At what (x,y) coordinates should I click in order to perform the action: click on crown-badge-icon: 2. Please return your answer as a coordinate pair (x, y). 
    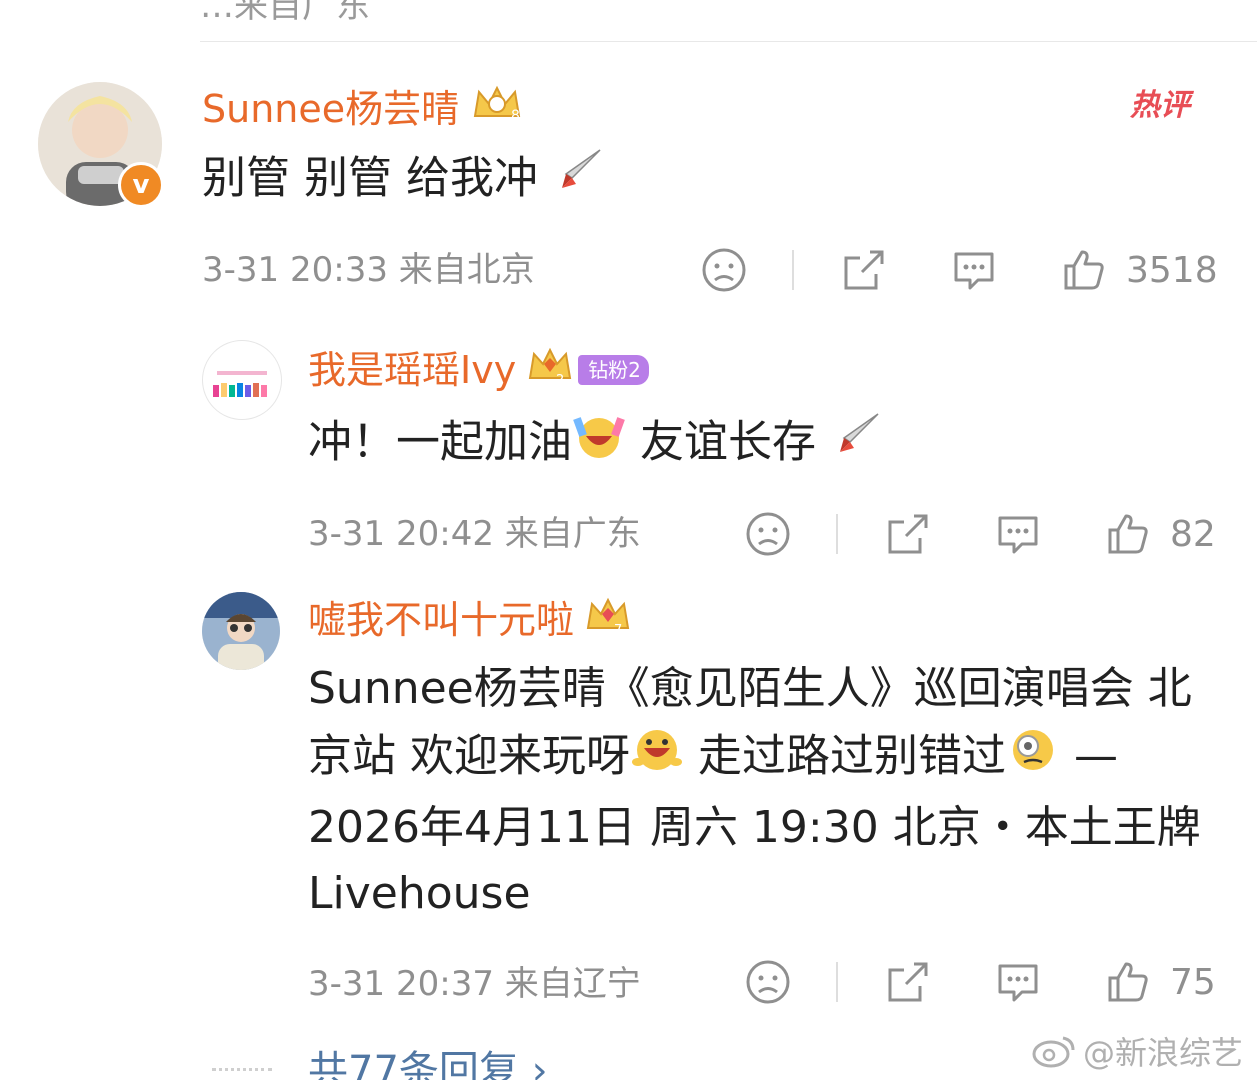
    Looking at the image, I should click on (550, 370).